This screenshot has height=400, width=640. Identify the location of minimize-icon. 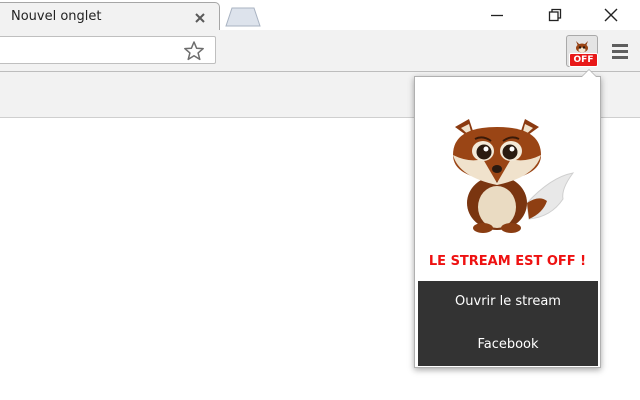
(497, 15).